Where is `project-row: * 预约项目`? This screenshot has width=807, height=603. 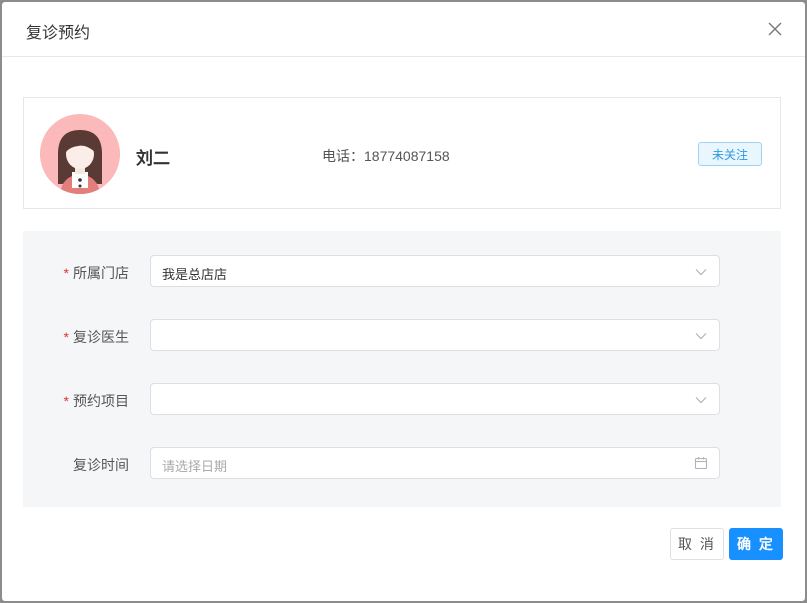 project-row: * 预约项目 is located at coordinates (402, 399).